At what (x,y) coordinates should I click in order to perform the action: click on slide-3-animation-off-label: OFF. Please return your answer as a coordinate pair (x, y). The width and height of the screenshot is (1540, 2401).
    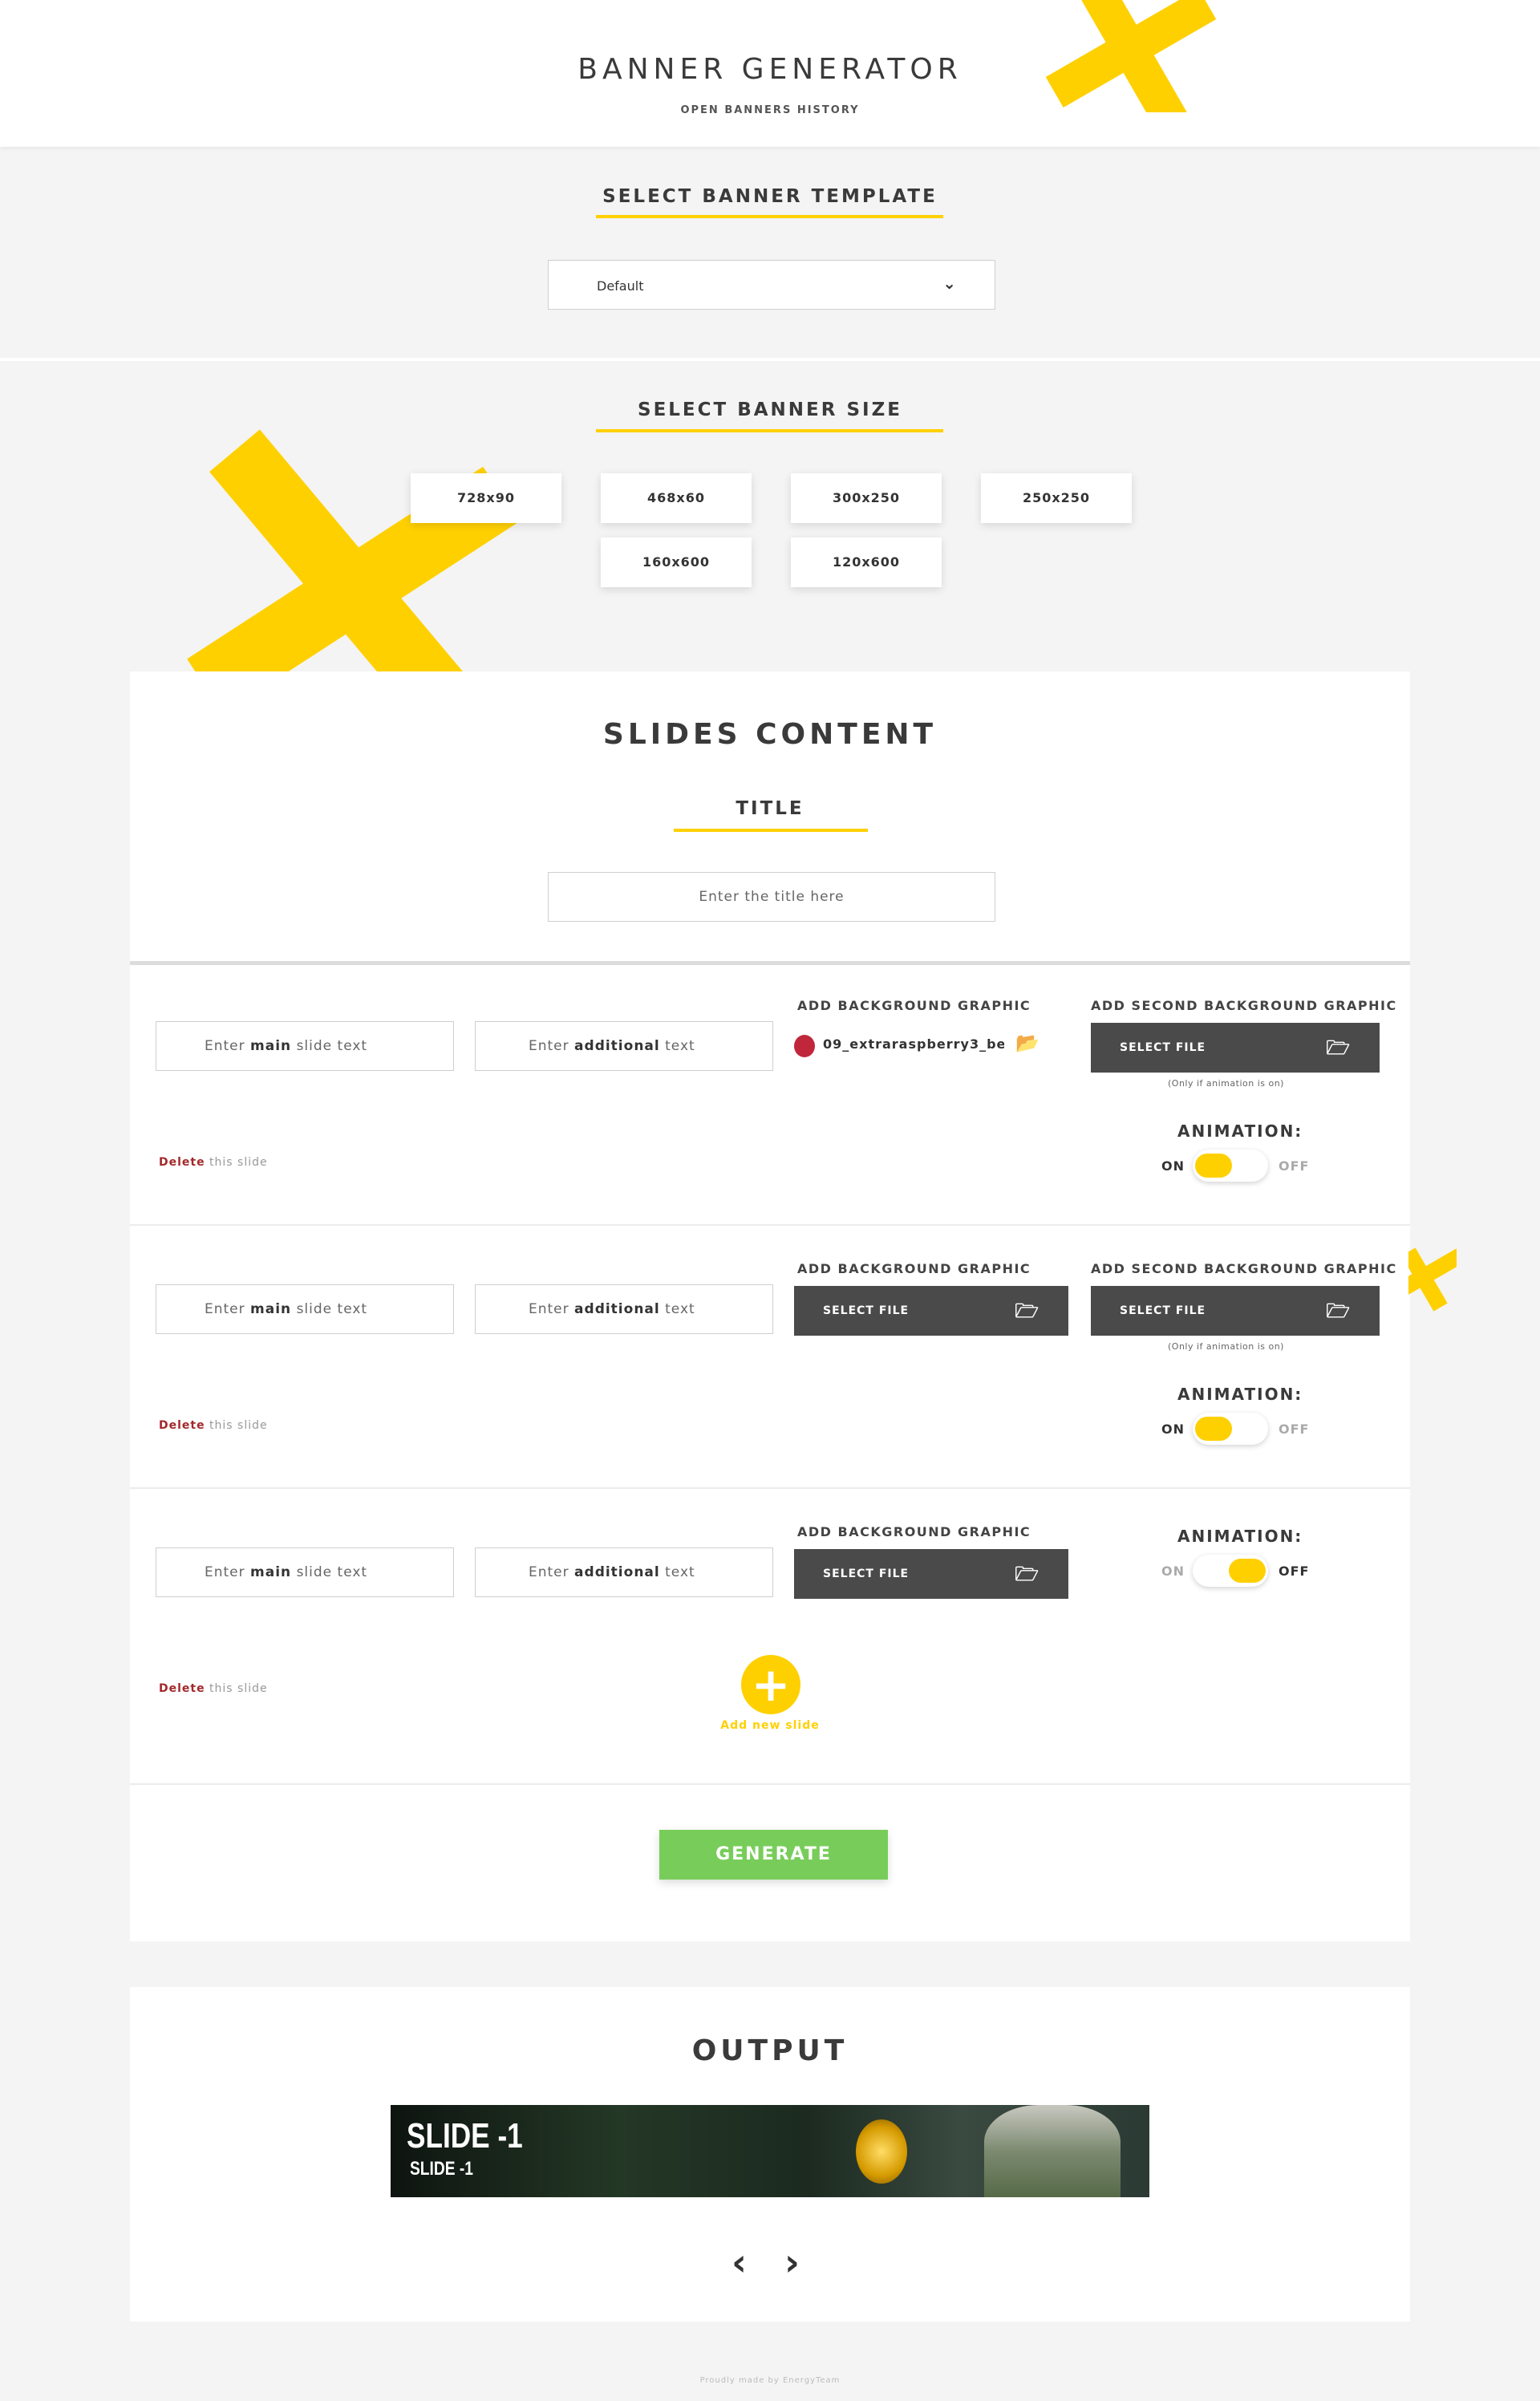
    Looking at the image, I should click on (1294, 1571).